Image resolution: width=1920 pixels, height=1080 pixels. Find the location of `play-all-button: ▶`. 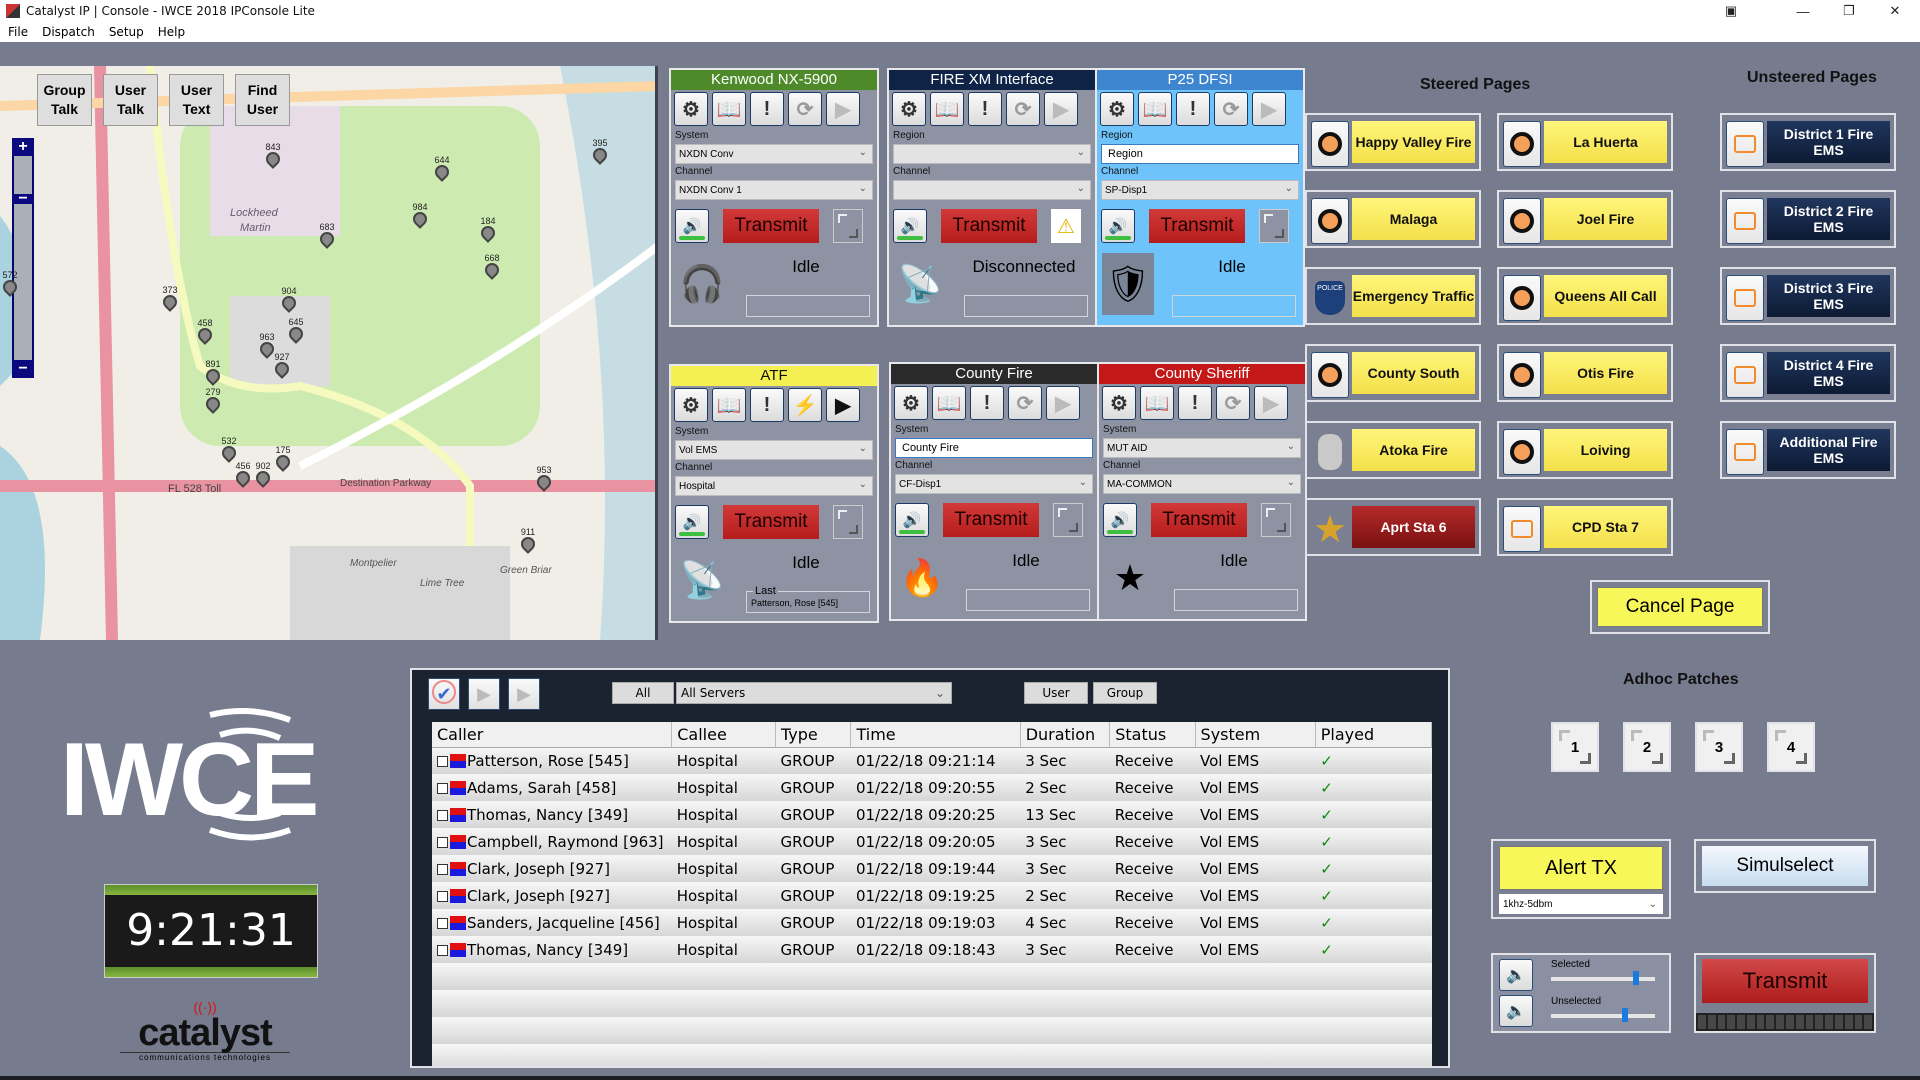

play-all-button: ▶ is located at coordinates (484, 694).